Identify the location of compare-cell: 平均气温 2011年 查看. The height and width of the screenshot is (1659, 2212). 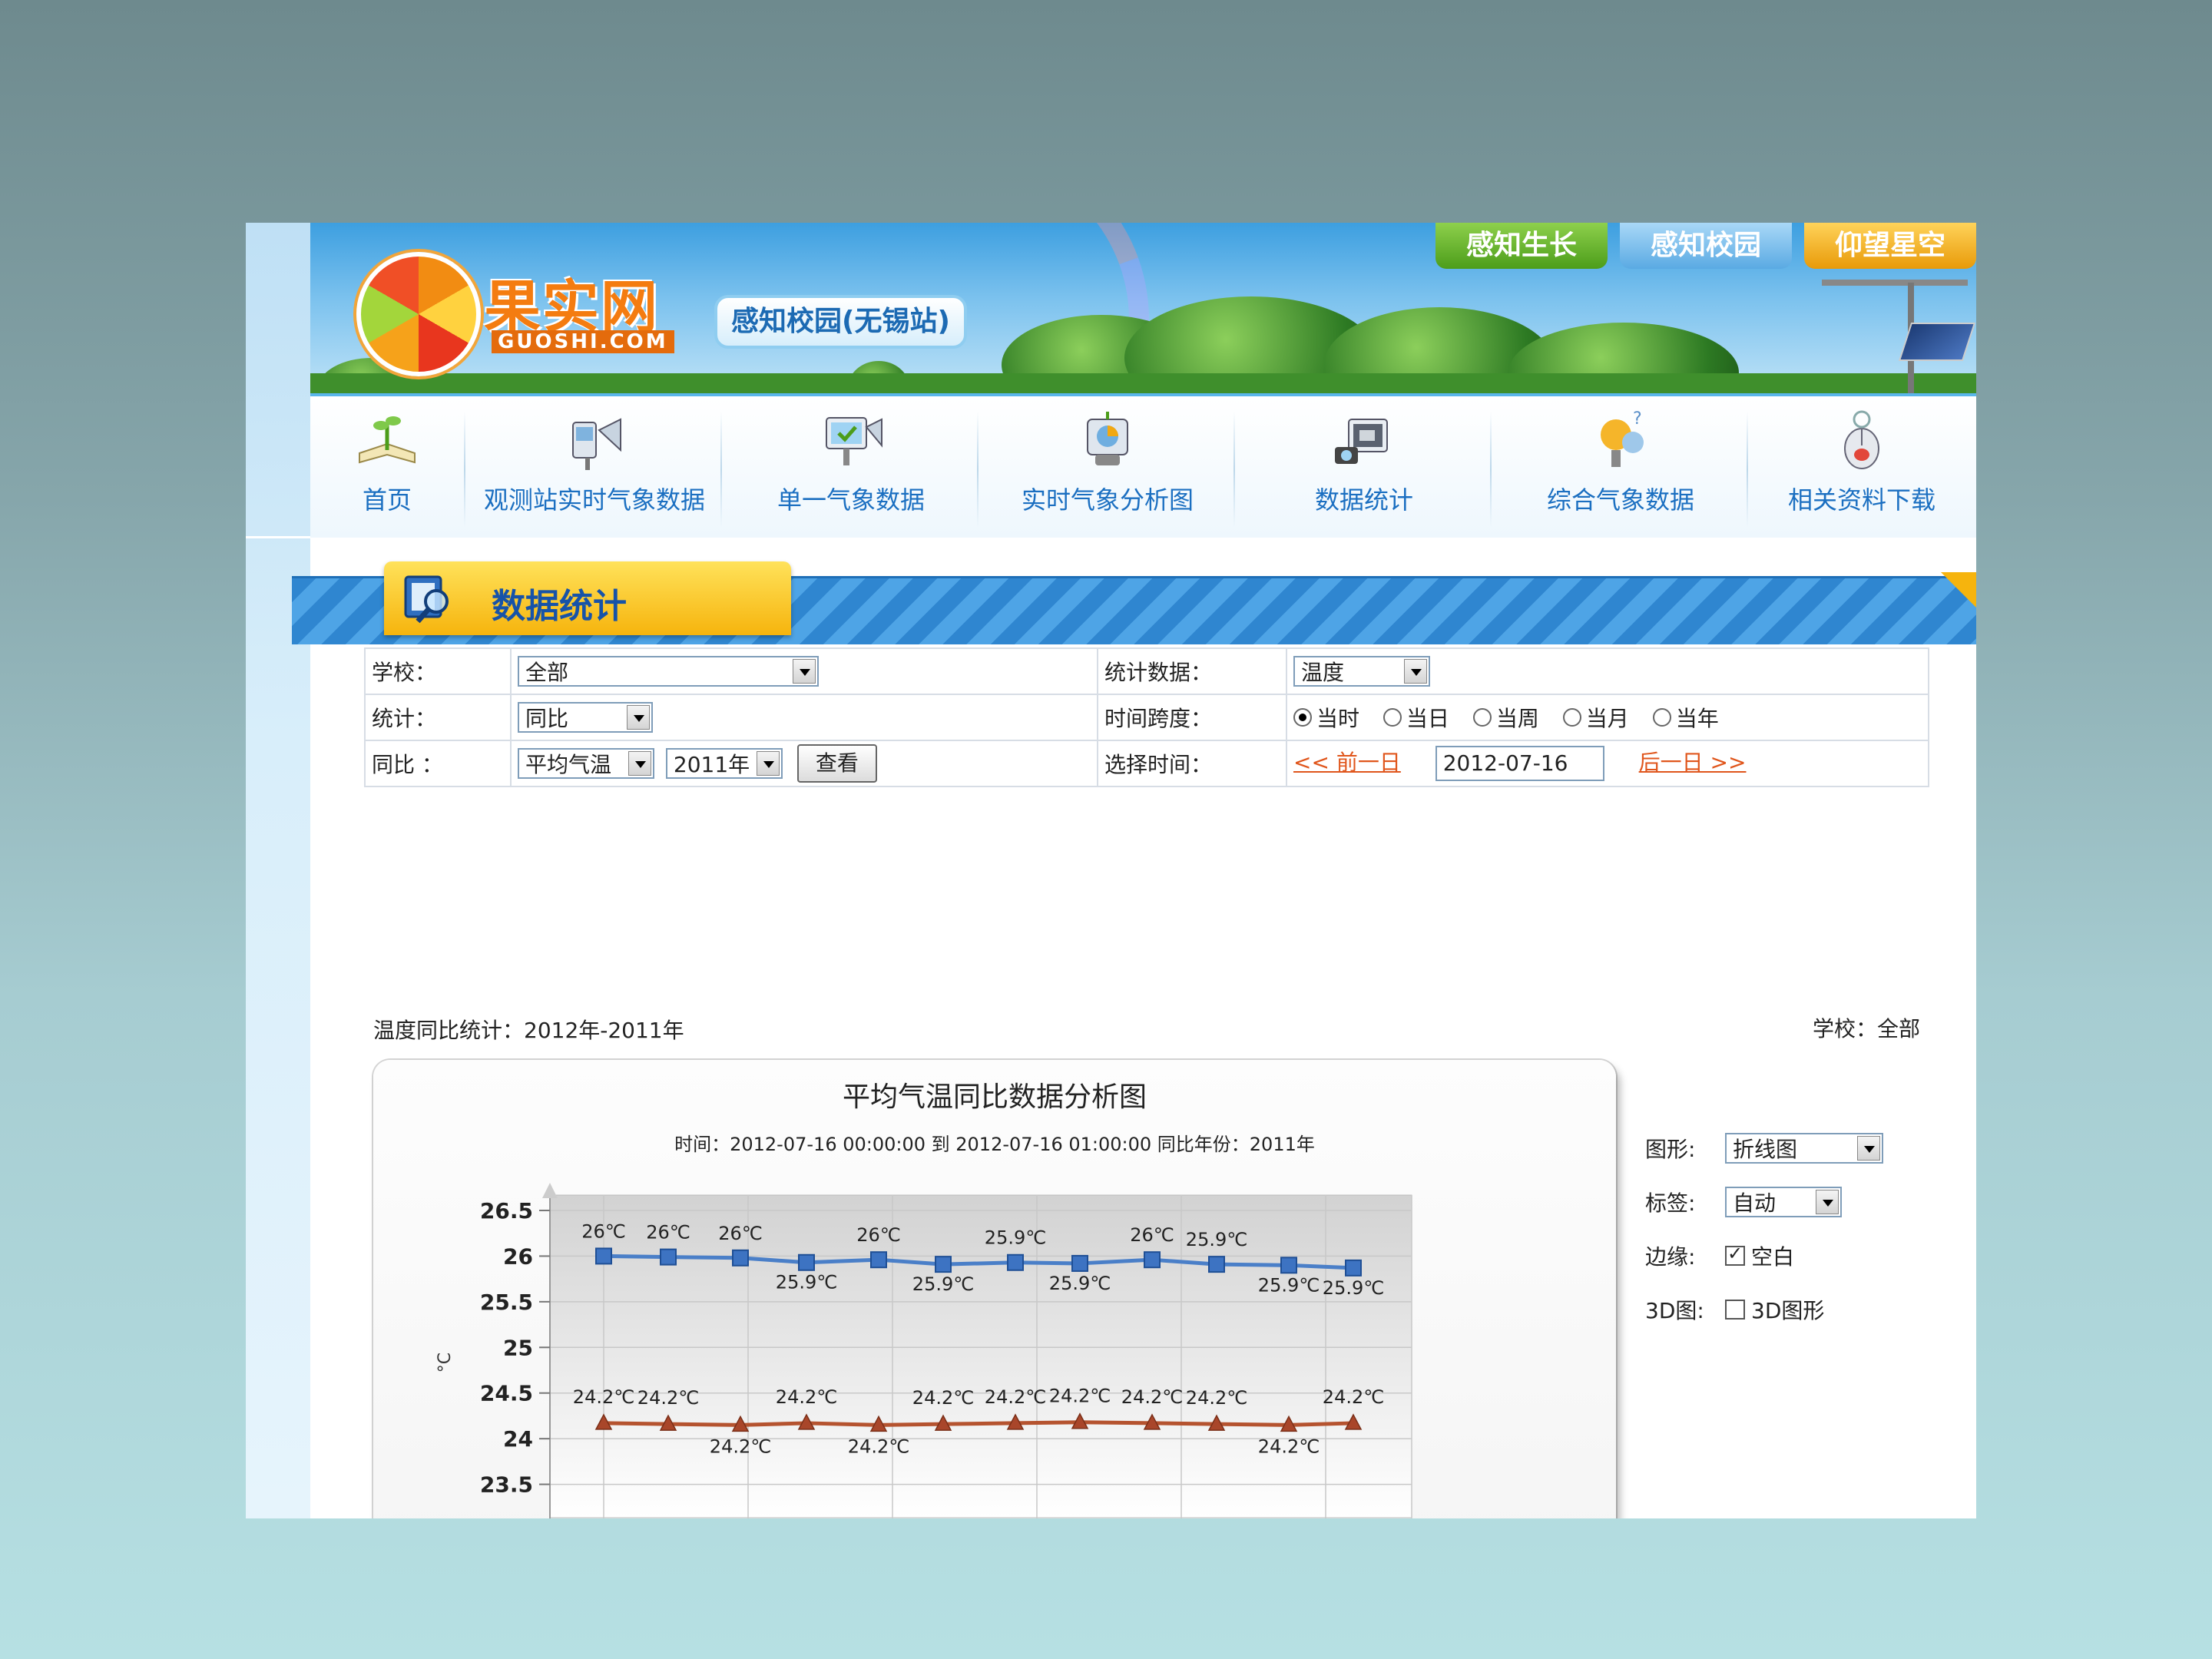
(804, 763).